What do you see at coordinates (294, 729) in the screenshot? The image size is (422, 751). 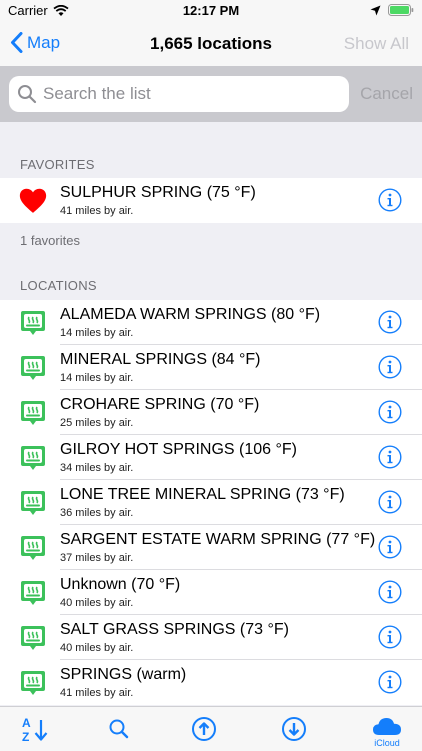 I see `download-icon` at bounding box center [294, 729].